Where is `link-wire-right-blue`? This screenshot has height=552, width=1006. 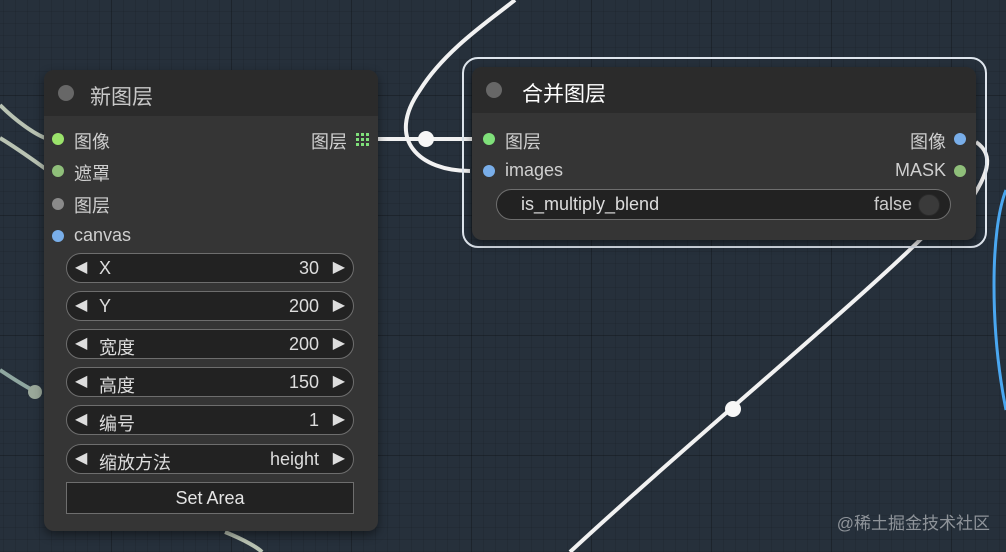 link-wire-right-blue is located at coordinates (999, 300).